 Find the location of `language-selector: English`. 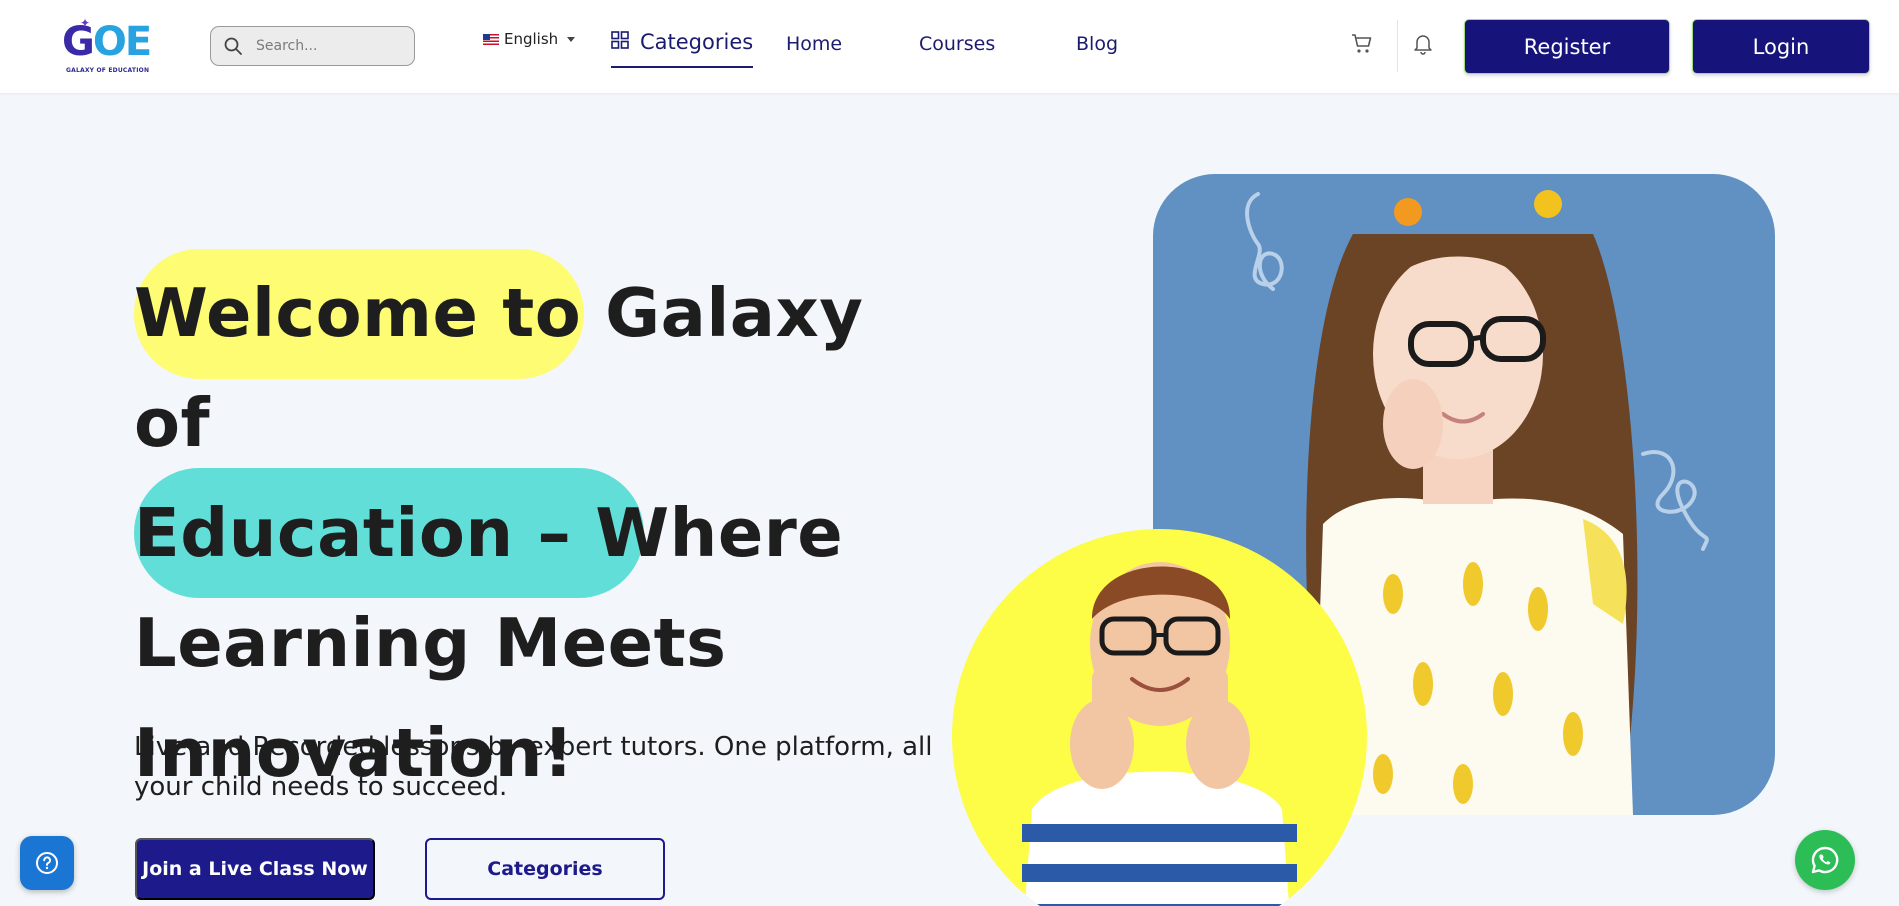

language-selector: English is located at coordinates (529, 39).